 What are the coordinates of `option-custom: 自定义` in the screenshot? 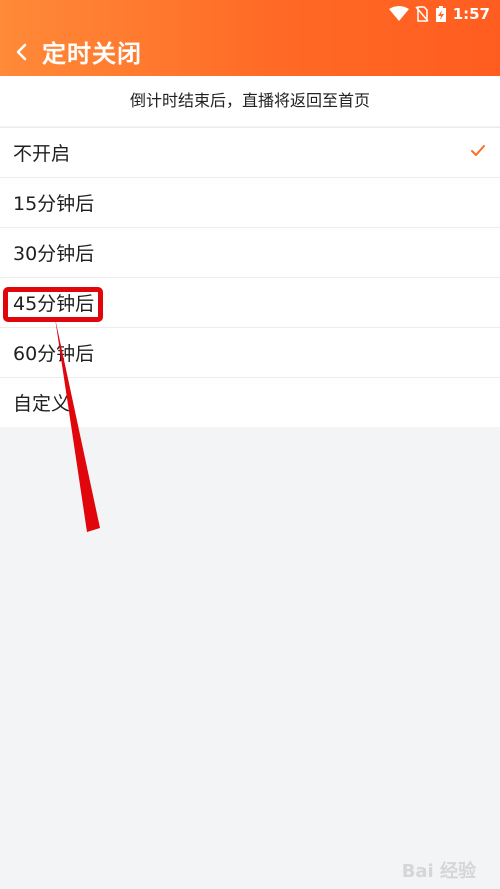 It's located at (250, 402).